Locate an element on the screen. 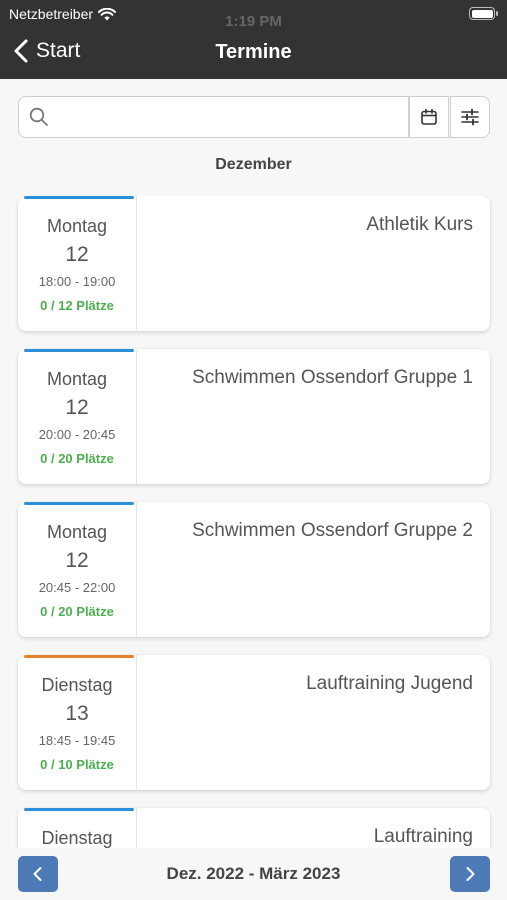 The height and width of the screenshot is (900, 507). chevron-right-icon is located at coordinates (470, 874).